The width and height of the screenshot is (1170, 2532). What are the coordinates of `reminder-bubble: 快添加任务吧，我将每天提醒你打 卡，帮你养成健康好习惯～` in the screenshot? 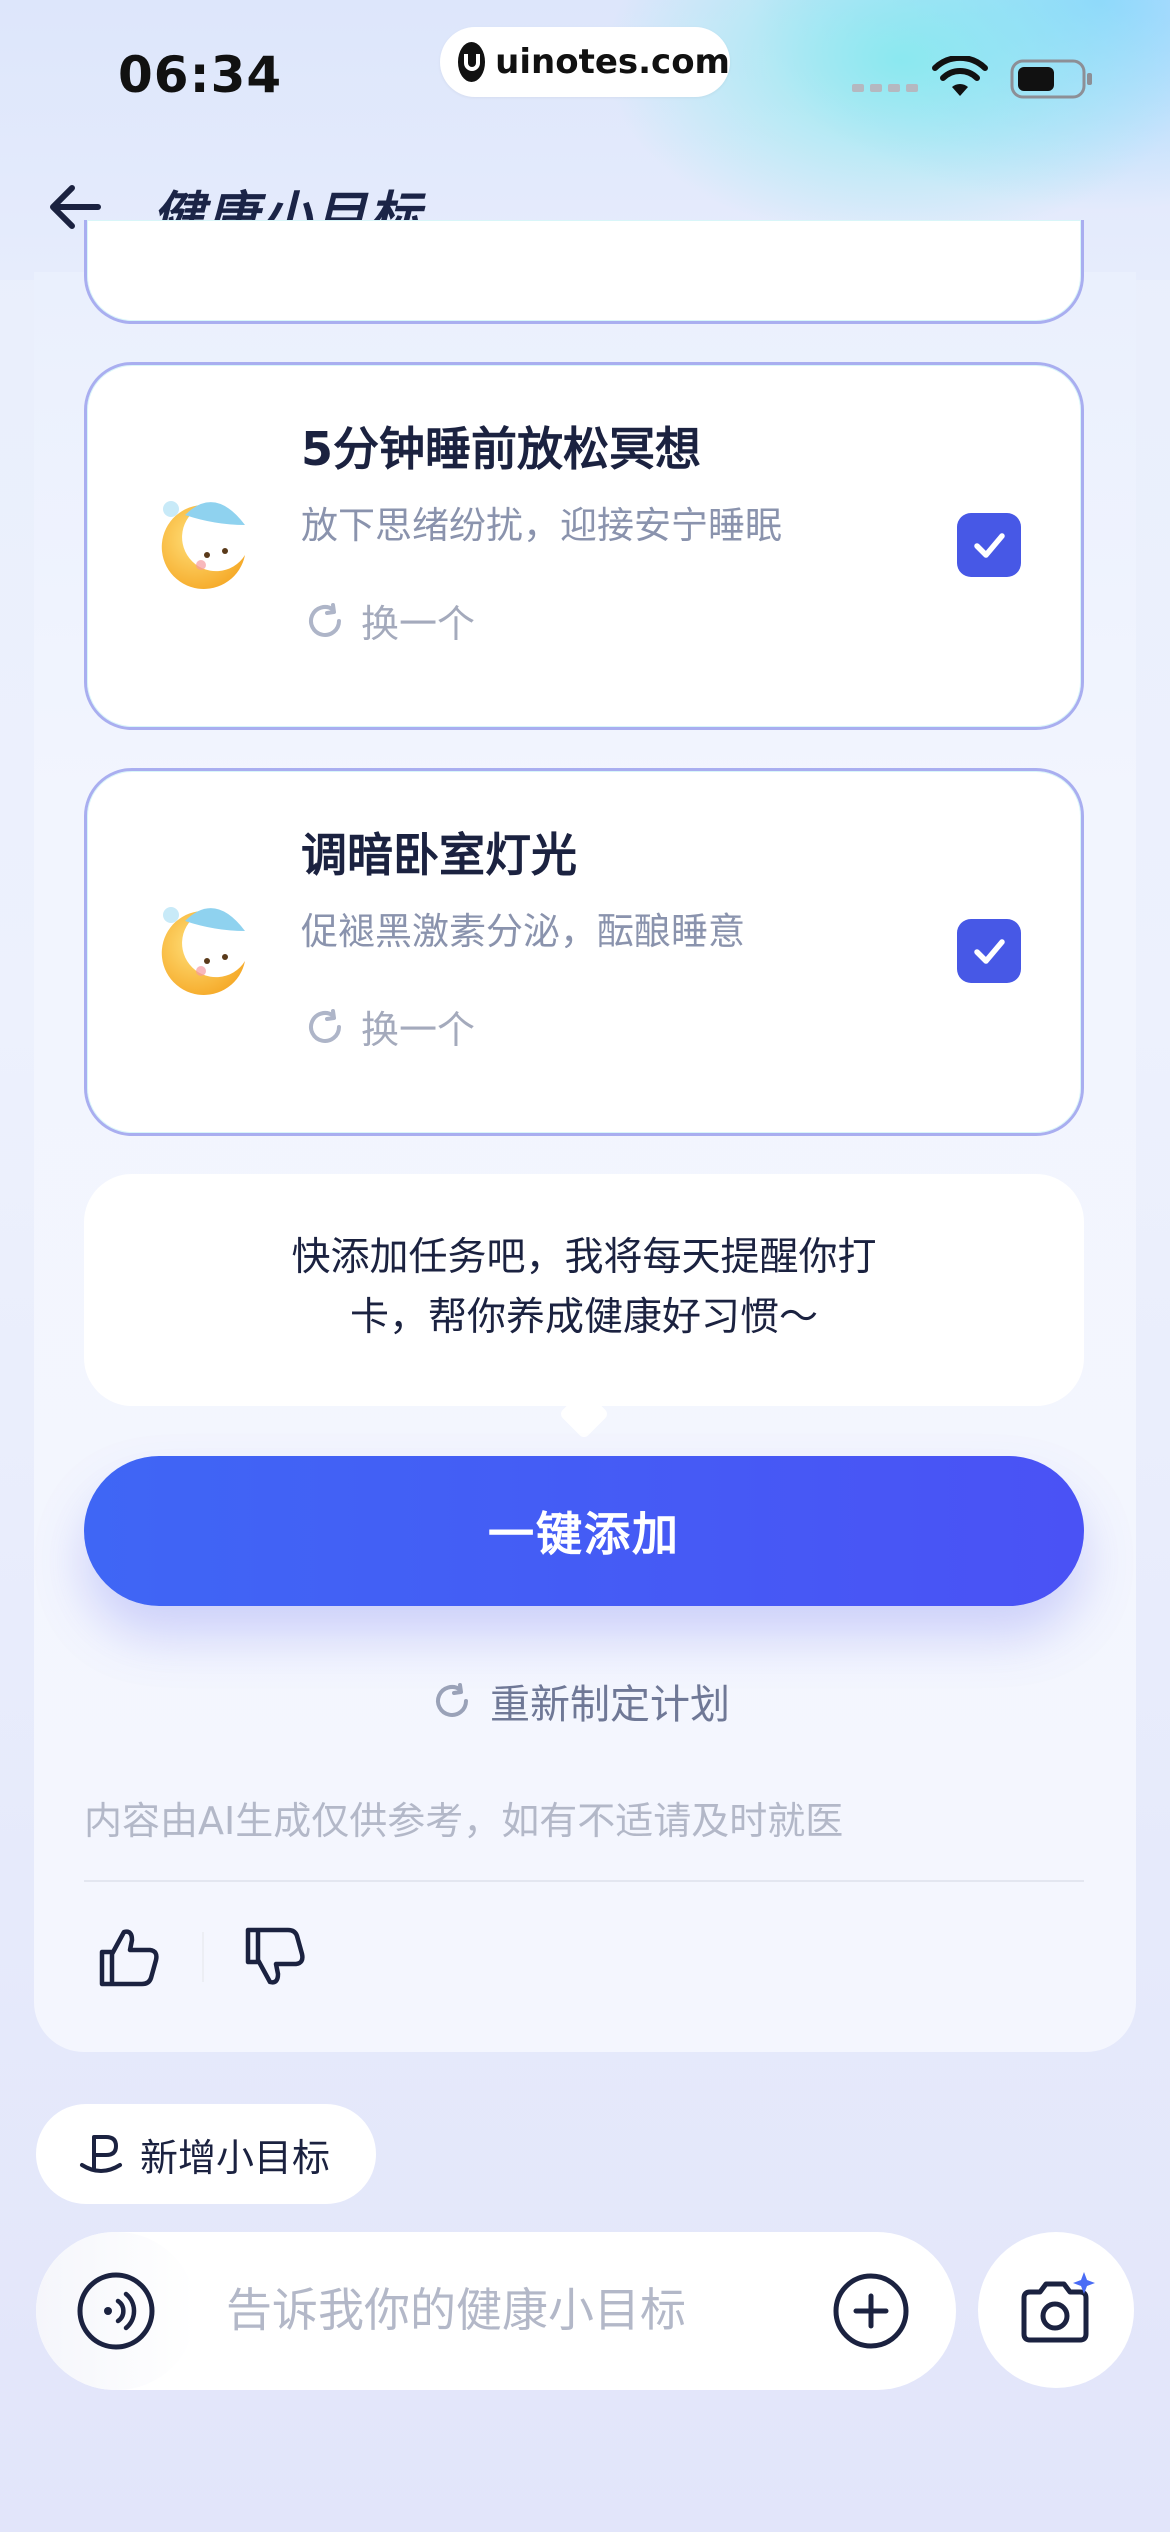 It's located at (584, 1290).